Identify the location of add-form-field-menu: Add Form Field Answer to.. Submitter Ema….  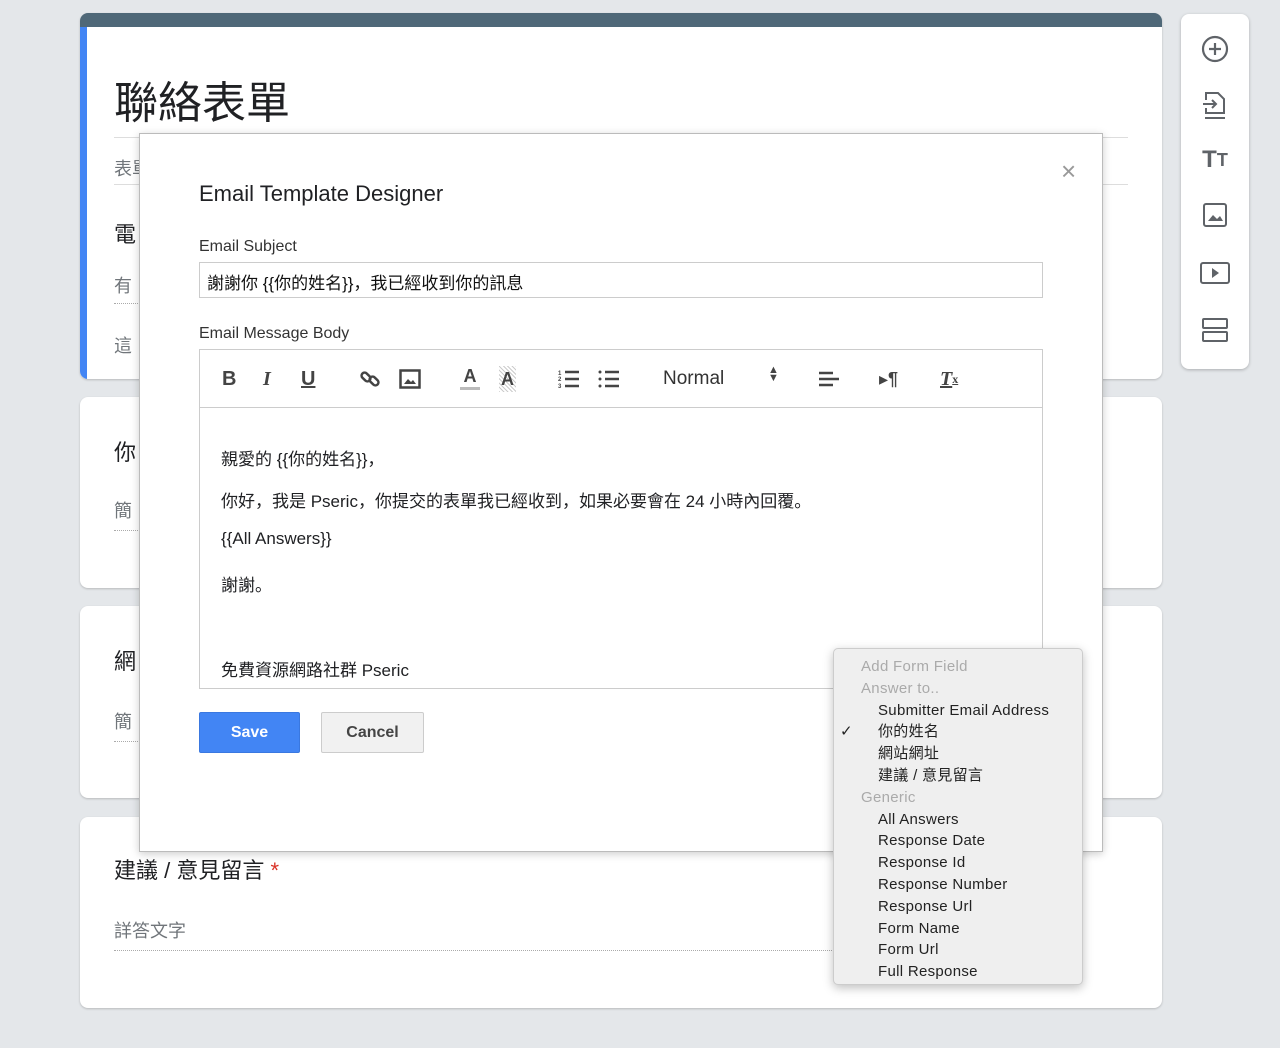
(958, 816).